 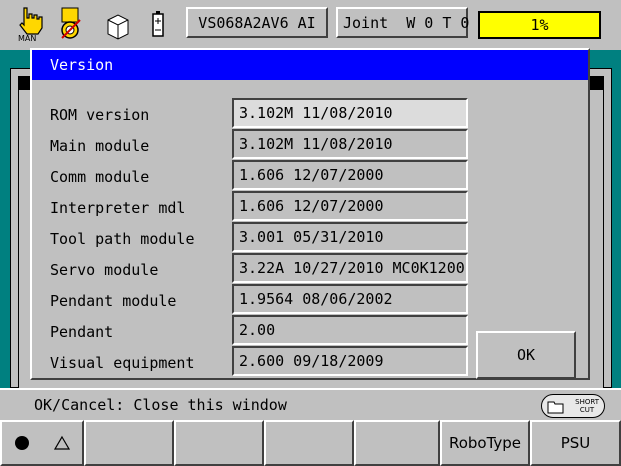 What do you see at coordinates (350, 299) in the screenshot?
I see `value-pendant-module: 1.9564 08/06/2002` at bounding box center [350, 299].